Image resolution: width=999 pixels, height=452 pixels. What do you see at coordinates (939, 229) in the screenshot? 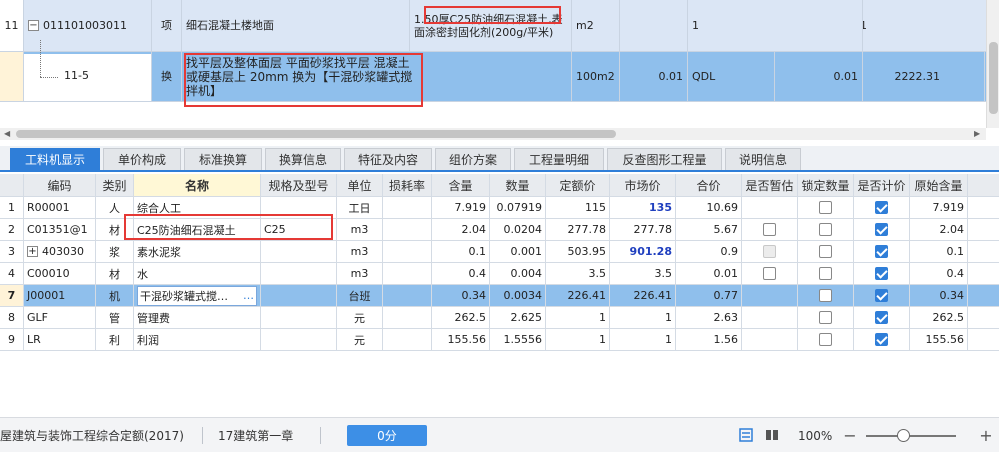
I see `resource-original: 2.04` at bounding box center [939, 229].